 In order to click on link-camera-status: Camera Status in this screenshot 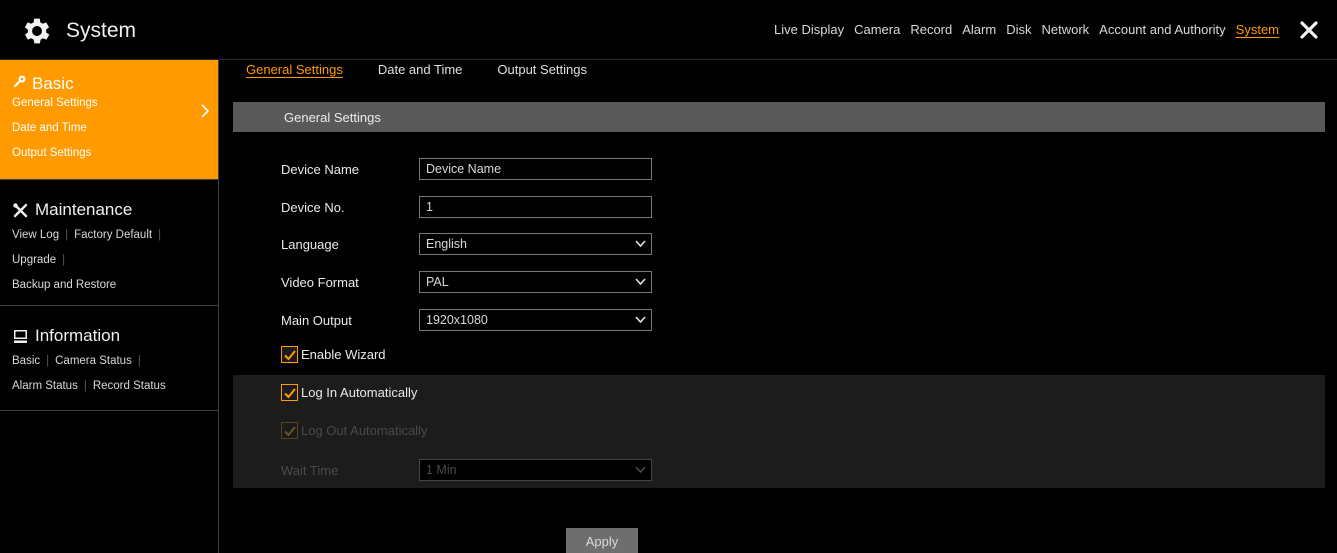, I will do `click(93, 361)`.